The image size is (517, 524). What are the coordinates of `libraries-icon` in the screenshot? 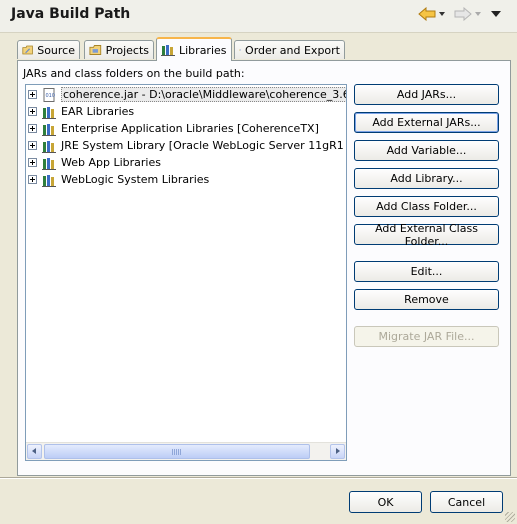 It's located at (168, 50).